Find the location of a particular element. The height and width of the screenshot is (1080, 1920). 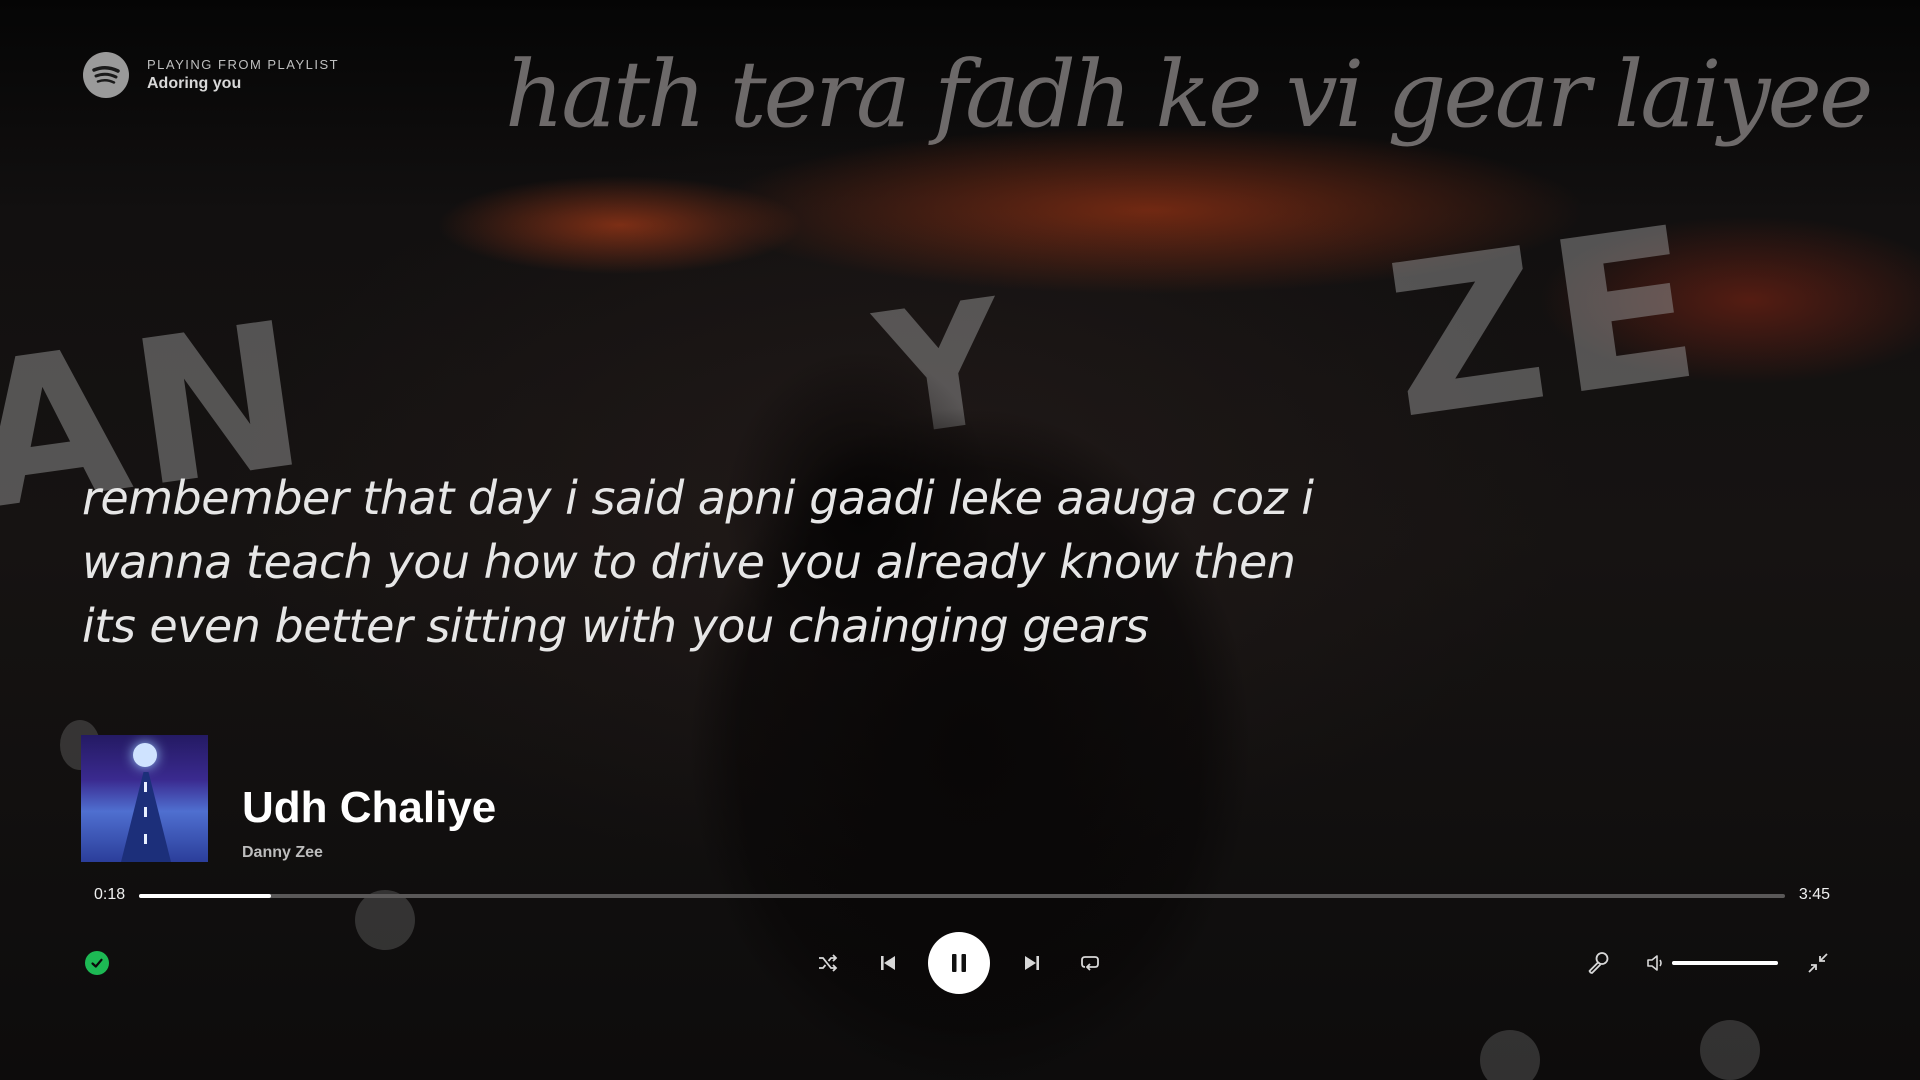

progress-fill is located at coordinates (205, 896).